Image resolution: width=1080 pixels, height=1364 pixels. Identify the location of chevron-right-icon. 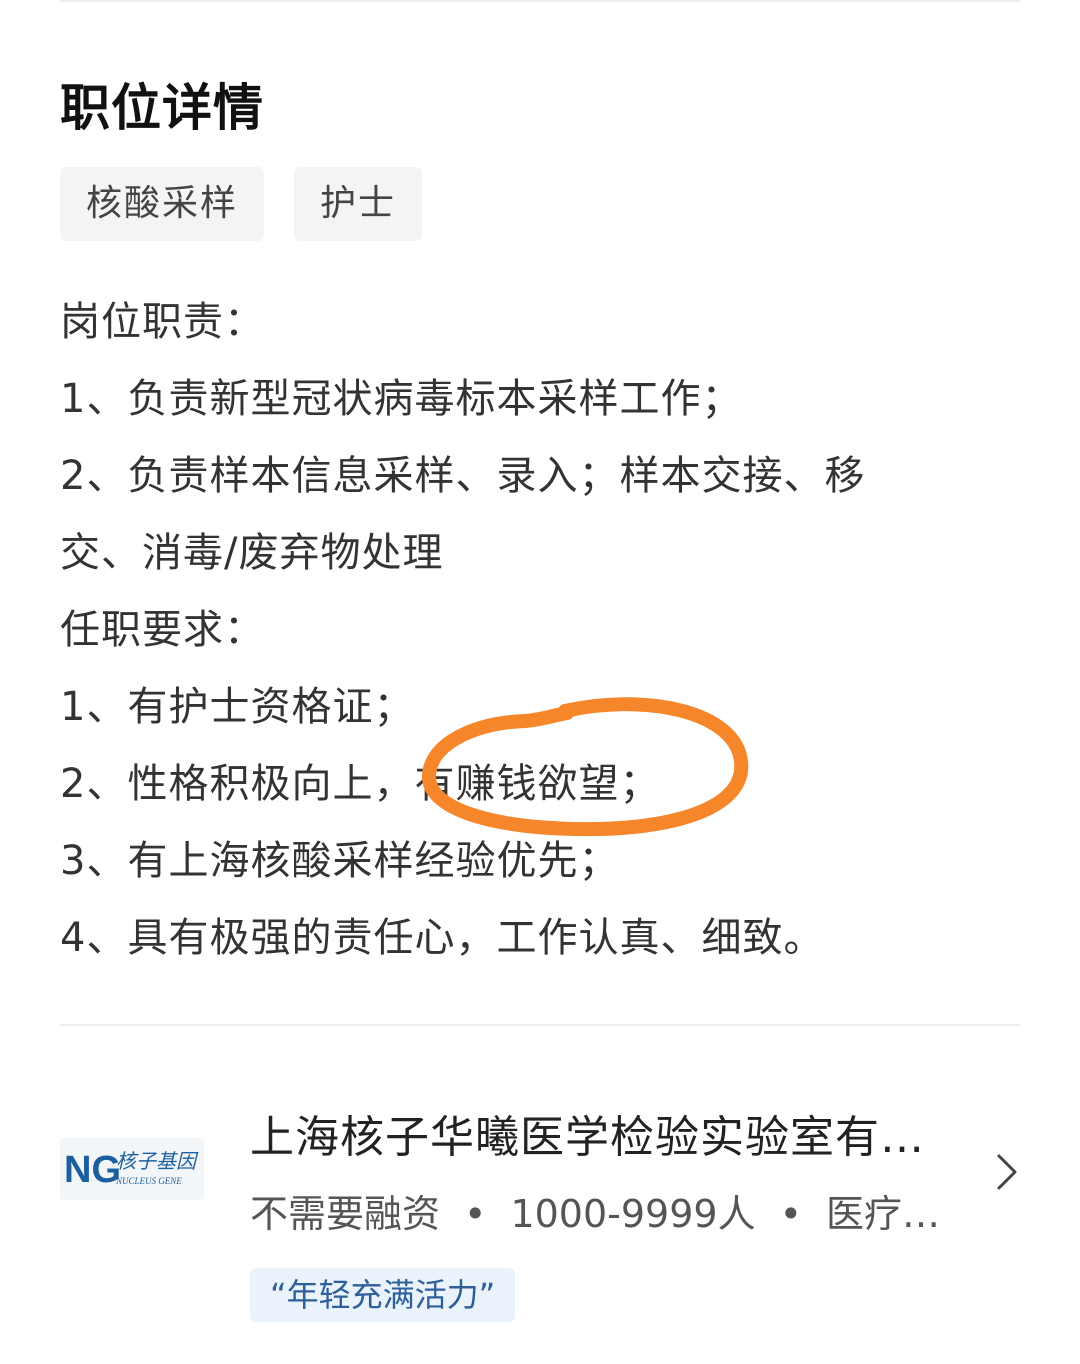
(1007, 1172).